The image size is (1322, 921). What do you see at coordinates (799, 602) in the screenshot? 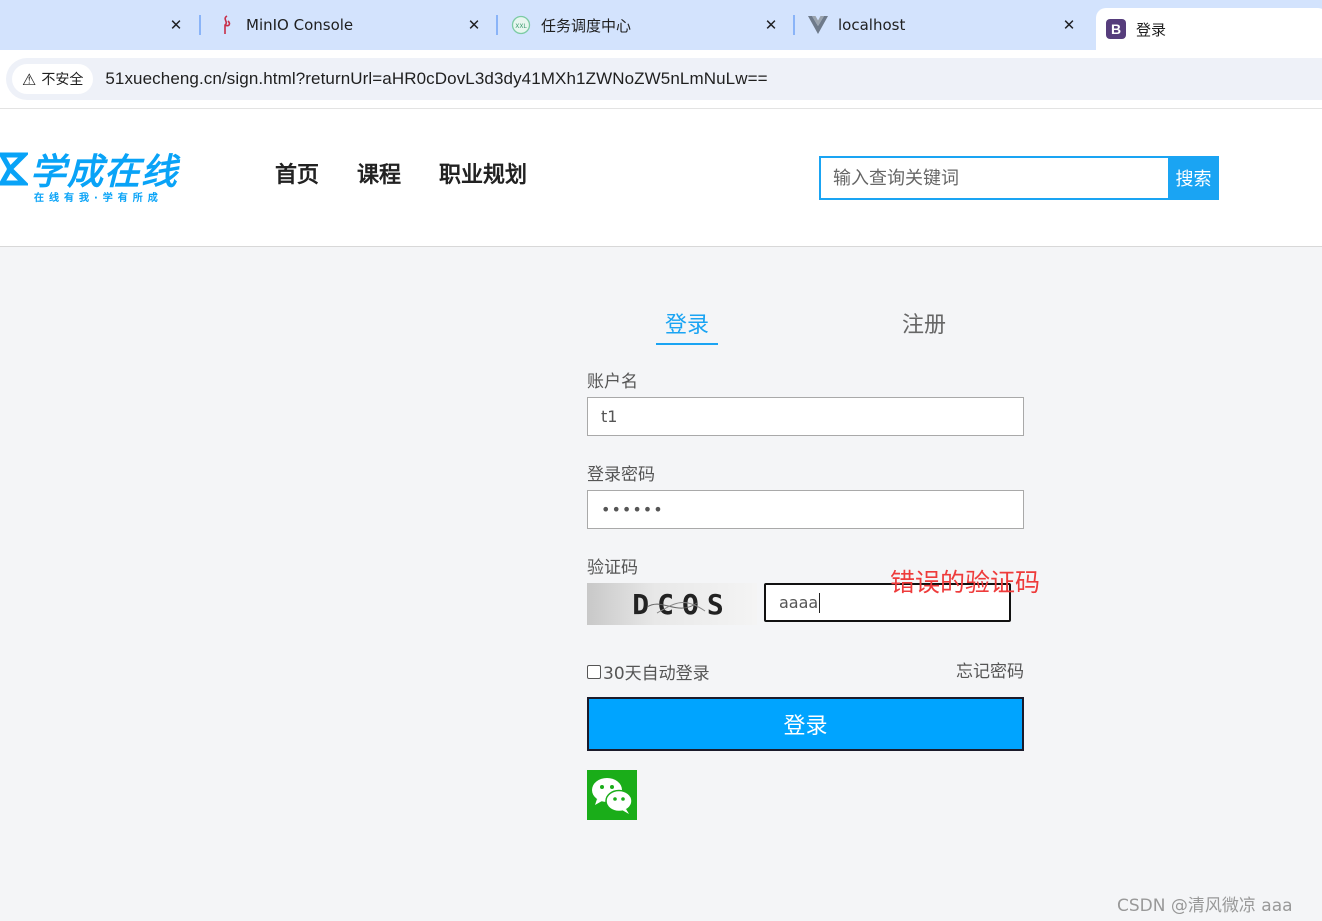
I see `captcha-value: aaaa` at bounding box center [799, 602].